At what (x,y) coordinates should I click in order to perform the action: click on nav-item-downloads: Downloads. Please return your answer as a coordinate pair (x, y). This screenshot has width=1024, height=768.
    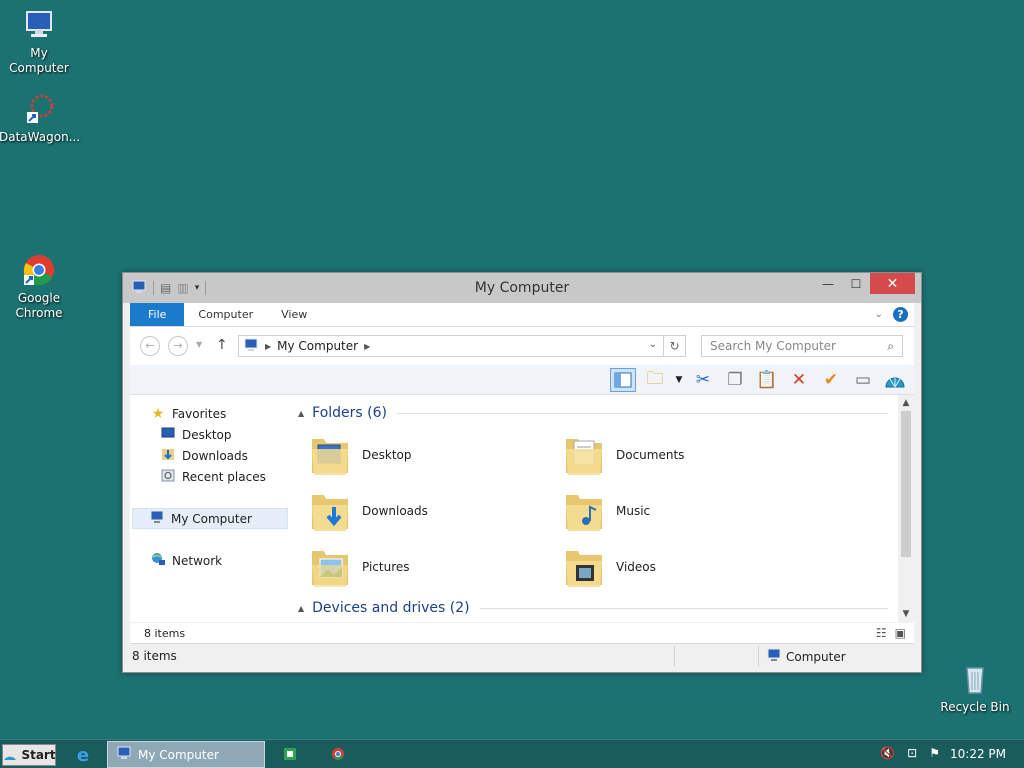
    Looking at the image, I should click on (210, 455).